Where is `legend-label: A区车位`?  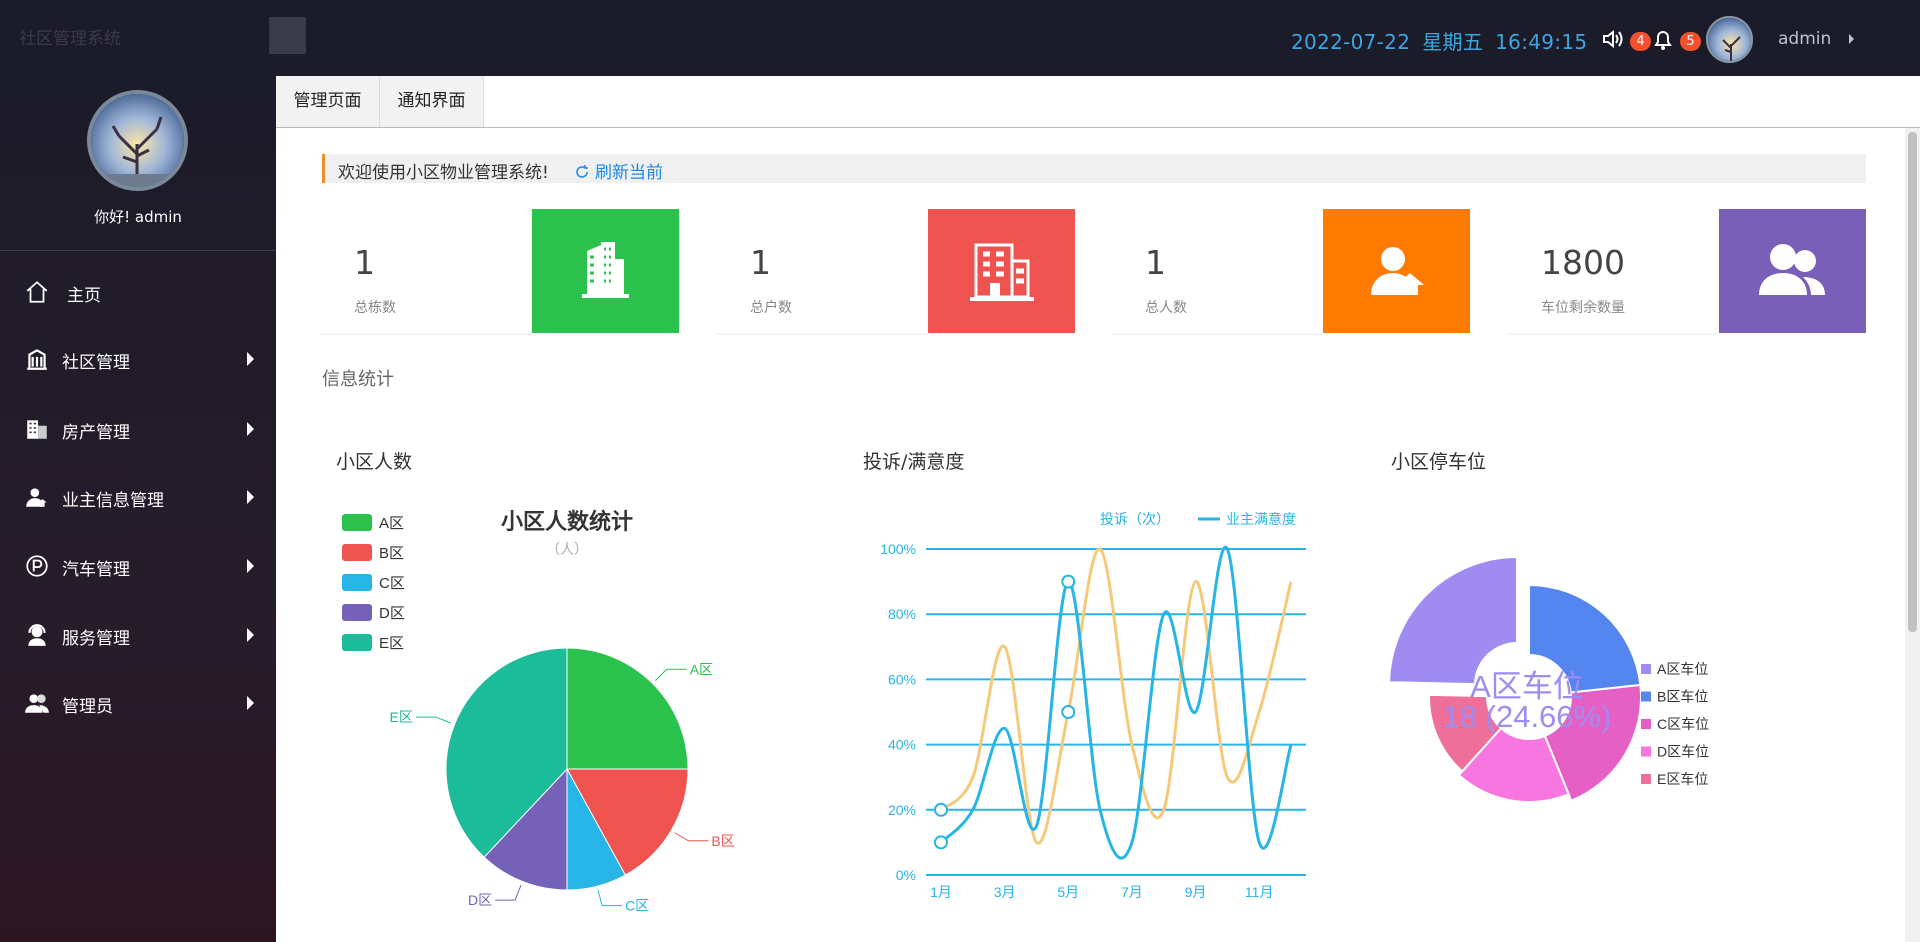 legend-label: A区车位 is located at coordinates (1682, 669).